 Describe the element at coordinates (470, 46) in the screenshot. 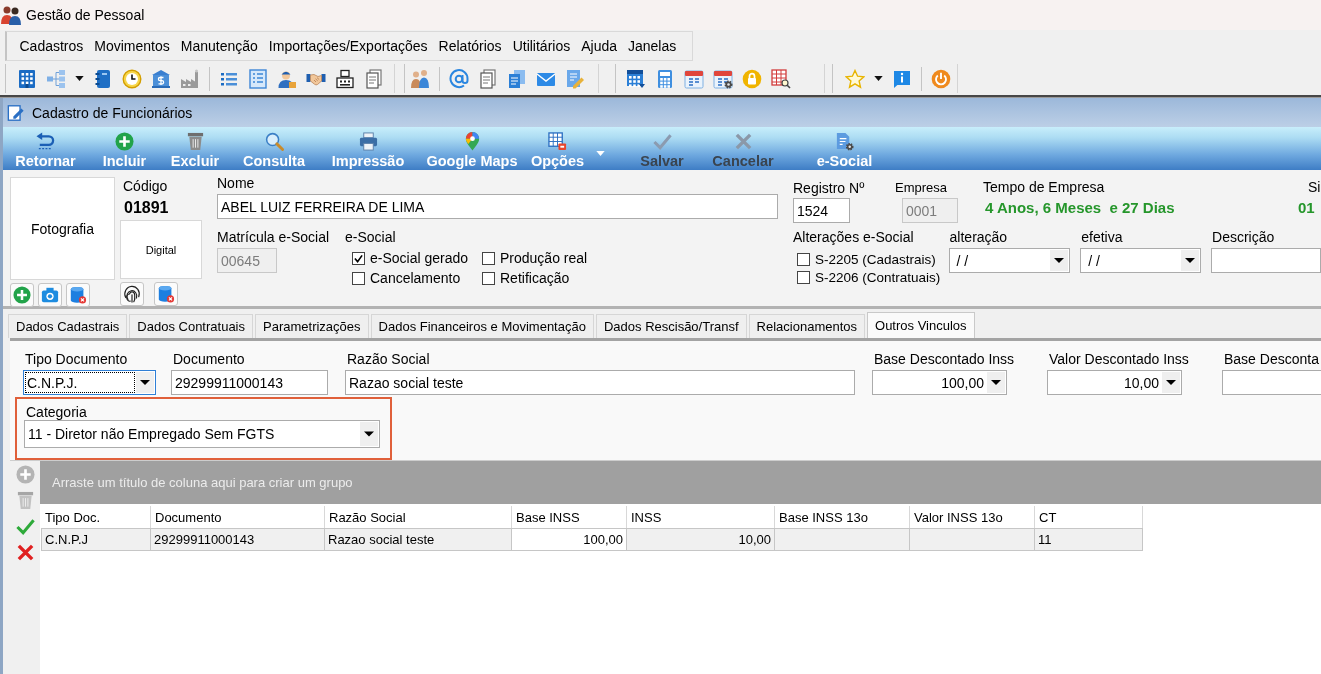

I see `menu-item: Relatórios` at that location.